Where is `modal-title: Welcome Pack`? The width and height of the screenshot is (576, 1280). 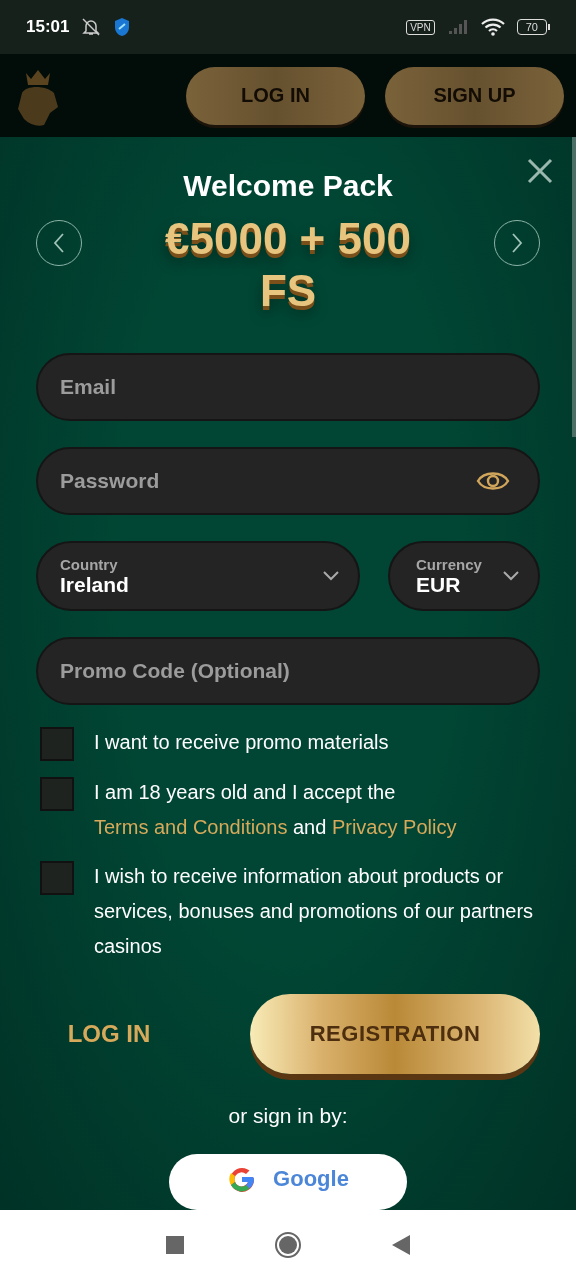 modal-title: Welcome Pack is located at coordinates (288, 186).